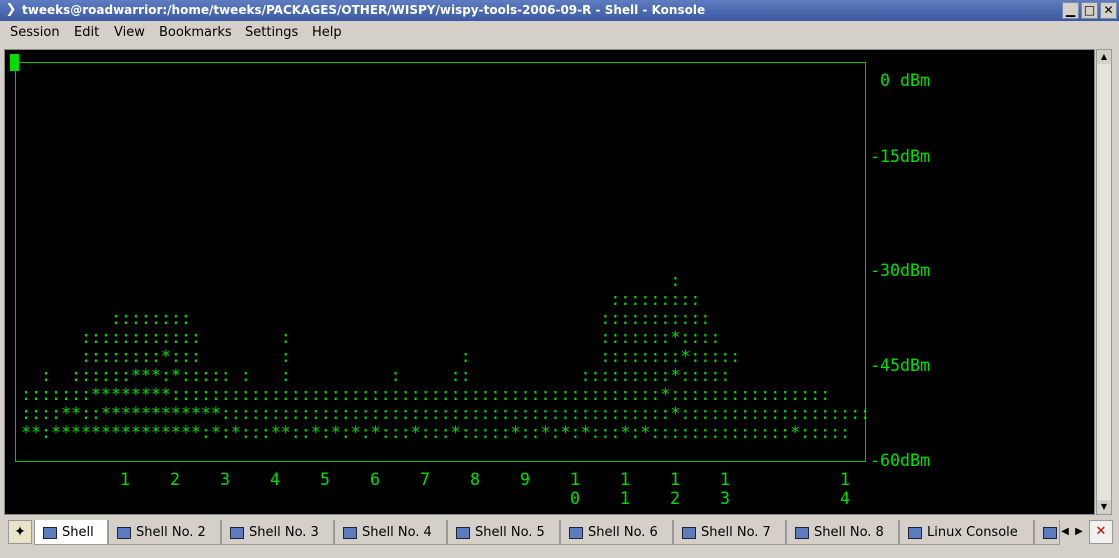 The width and height of the screenshot is (1119, 558). I want to click on close-tab-icon: ✕, so click(1101, 532).